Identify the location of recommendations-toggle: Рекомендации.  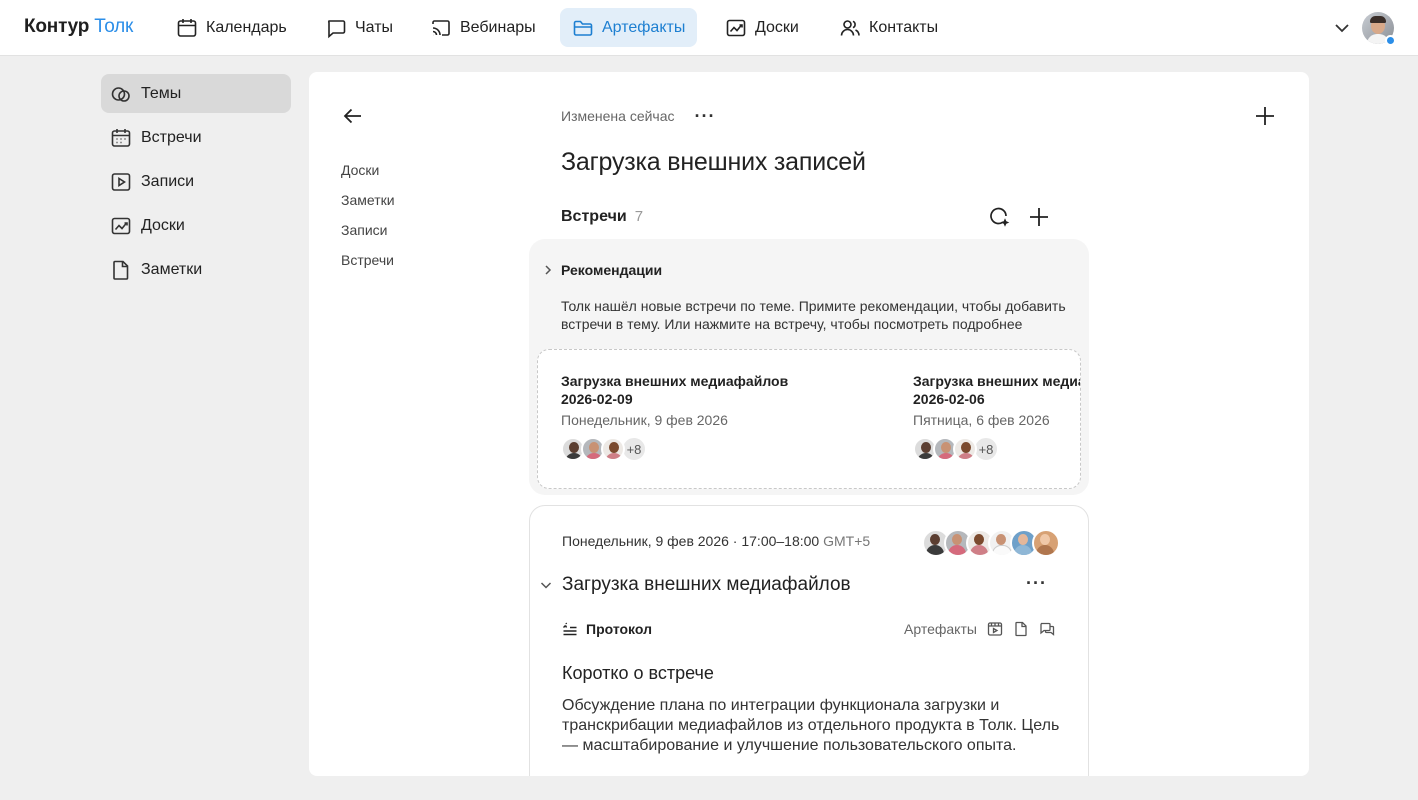
(601, 270).